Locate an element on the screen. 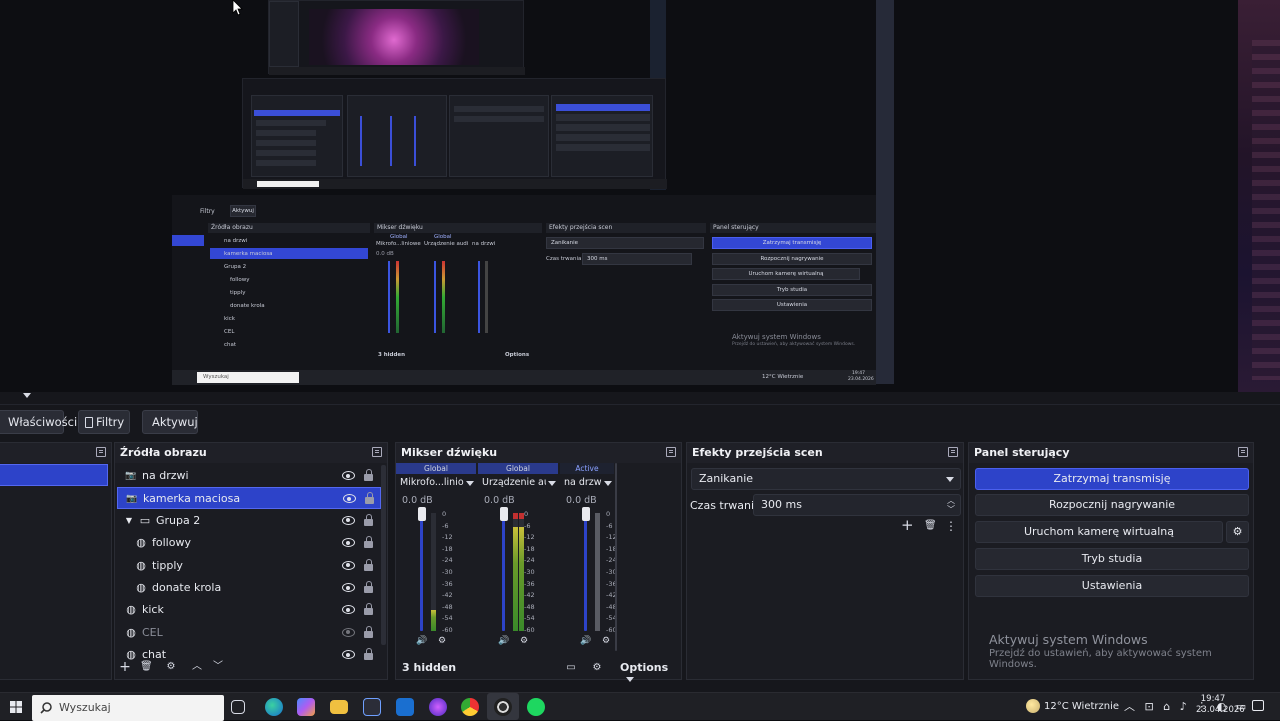  edge-browser-icon is located at coordinates (274, 707).